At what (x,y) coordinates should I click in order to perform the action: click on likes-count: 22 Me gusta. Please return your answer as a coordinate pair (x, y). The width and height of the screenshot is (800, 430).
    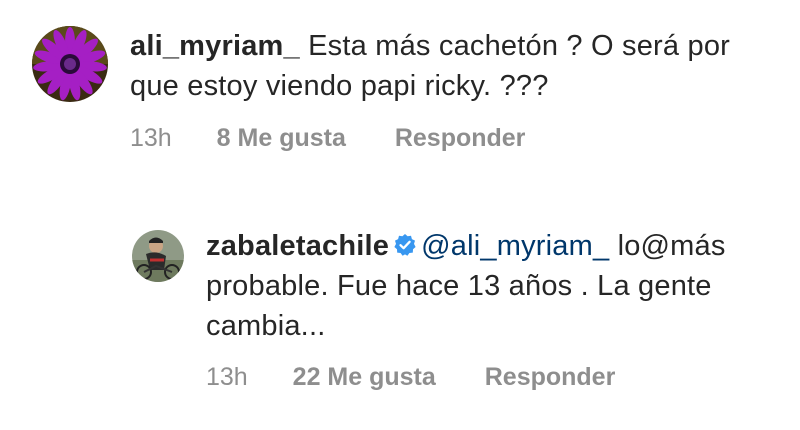
    Looking at the image, I should click on (364, 377).